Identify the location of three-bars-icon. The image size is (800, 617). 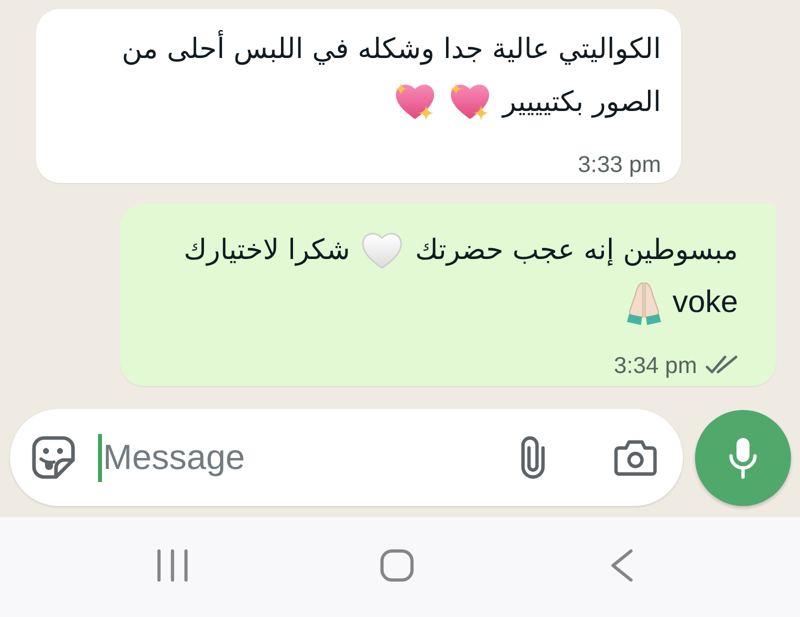
(172, 565).